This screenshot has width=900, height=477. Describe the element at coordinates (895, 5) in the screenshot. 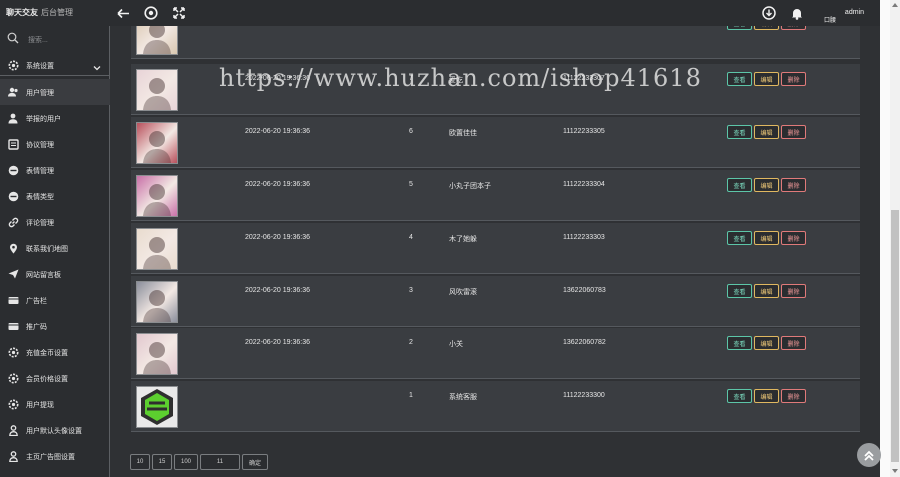

I see `scroll-up-icon` at that location.